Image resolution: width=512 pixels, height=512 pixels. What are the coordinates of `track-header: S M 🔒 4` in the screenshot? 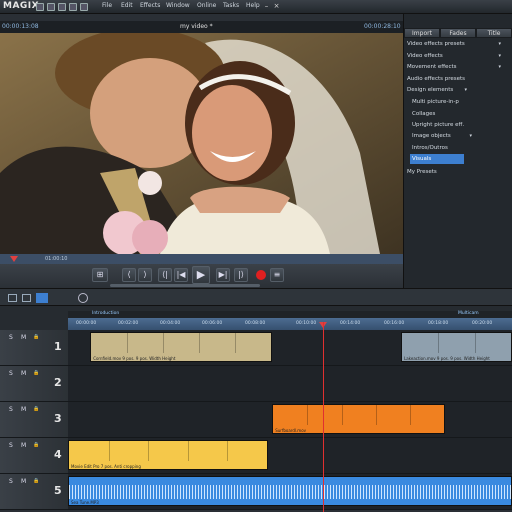 It's located at (34, 456).